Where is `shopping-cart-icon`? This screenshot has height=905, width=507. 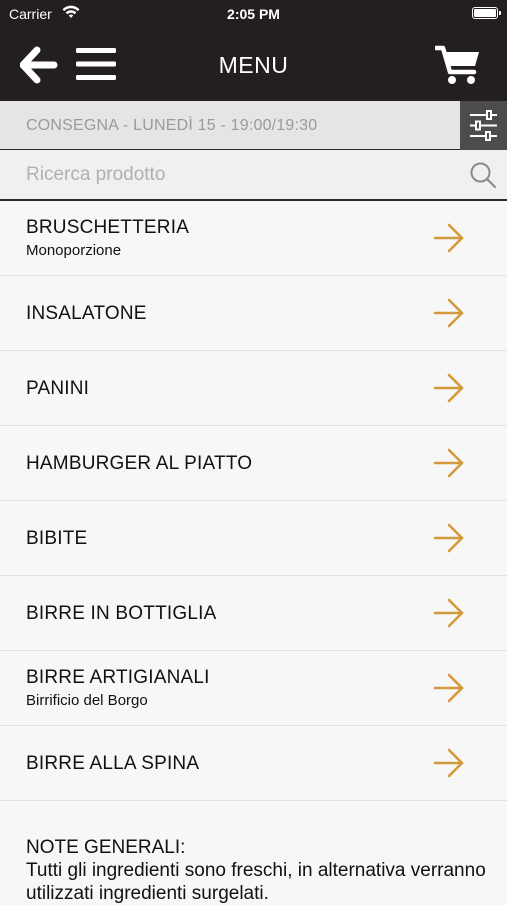
shopping-cart-icon is located at coordinates (456, 64).